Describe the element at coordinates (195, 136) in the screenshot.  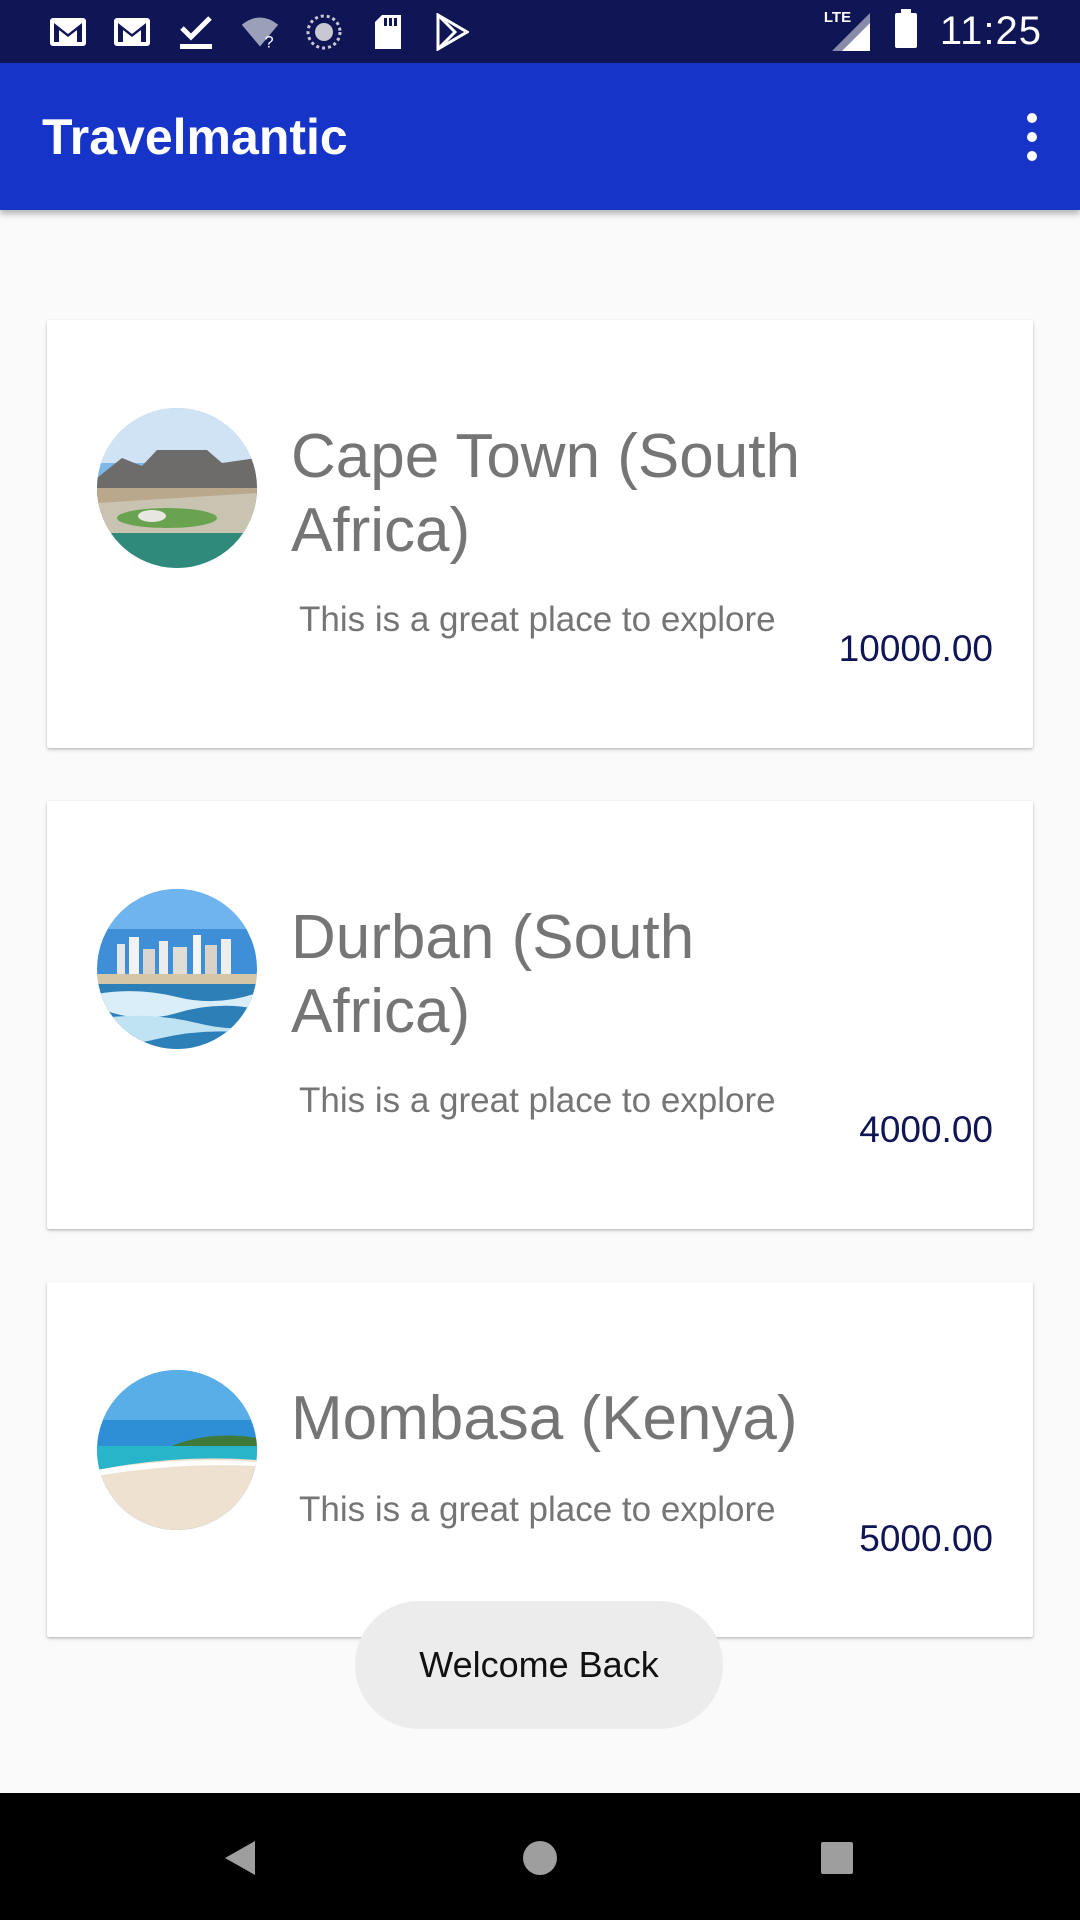
I see `app-title: Travelmantic` at that location.